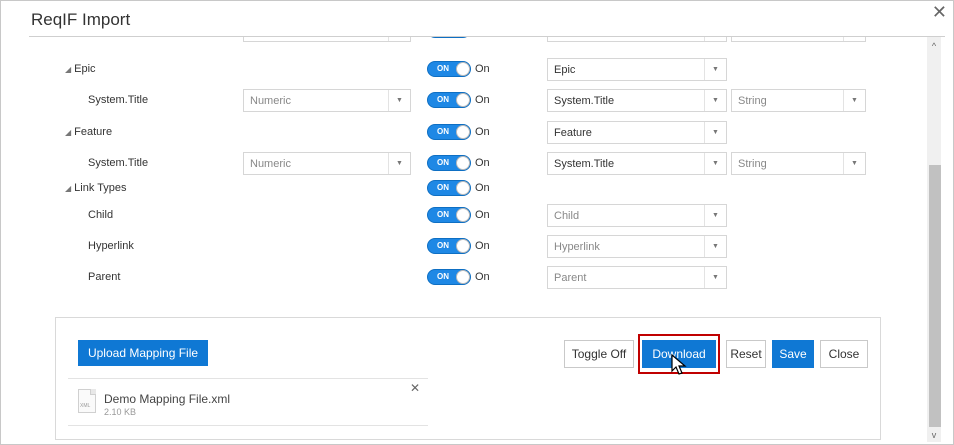 The height and width of the screenshot is (445, 954). Describe the element at coordinates (637, 132) in the screenshot. I see `target-dropdown: Feature ▼` at that location.